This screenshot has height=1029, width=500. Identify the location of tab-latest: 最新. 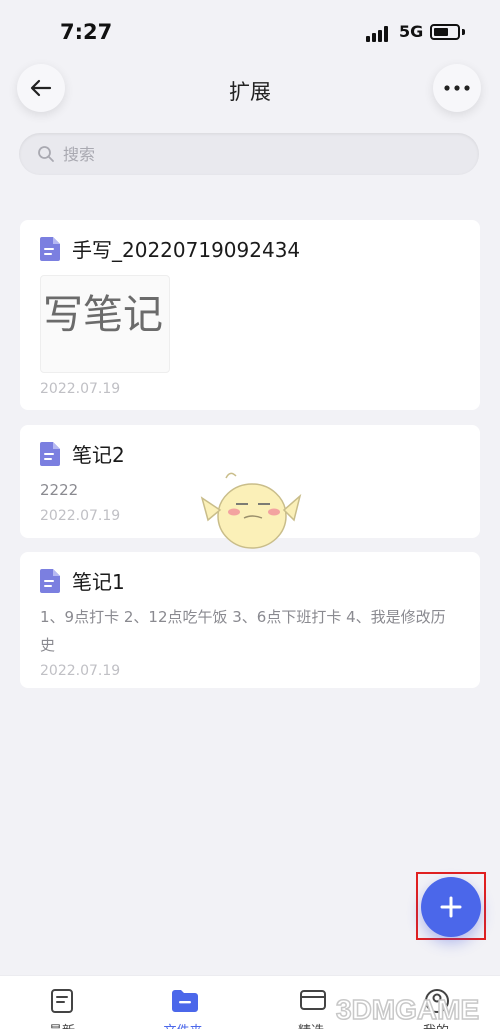
(62, 1002).